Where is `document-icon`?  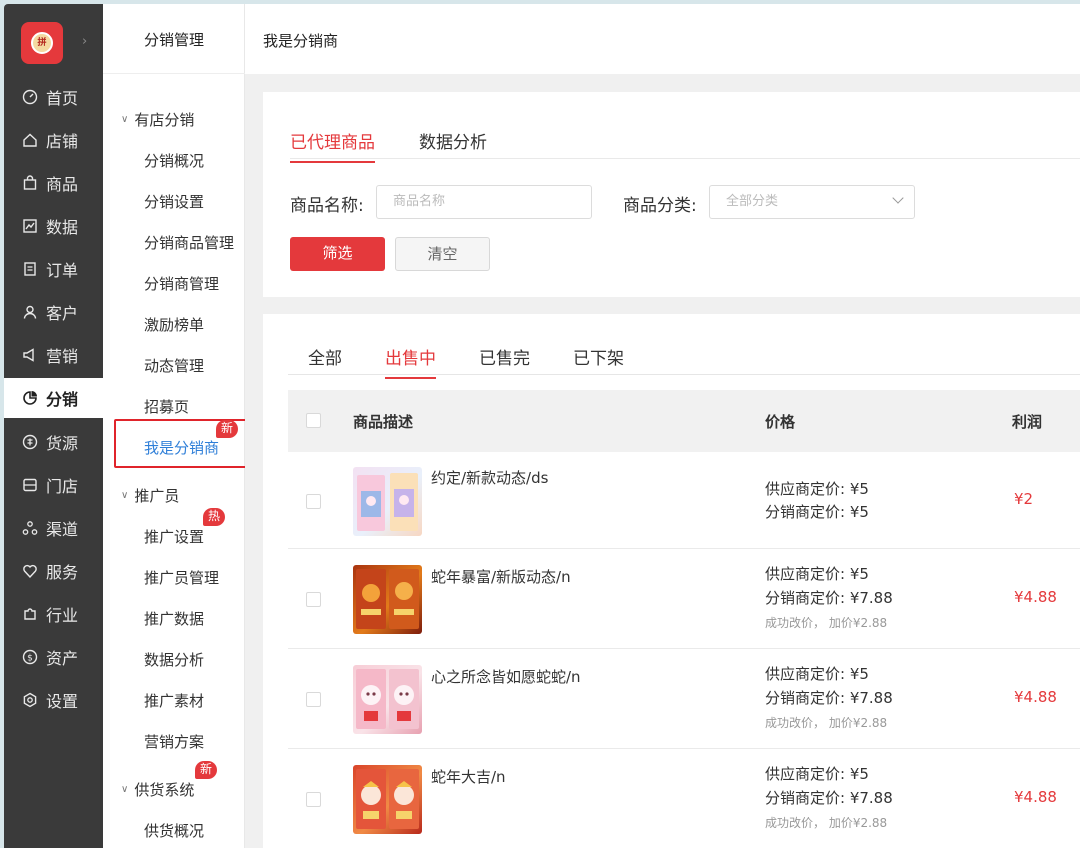
document-icon is located at coordinates (30, 269).